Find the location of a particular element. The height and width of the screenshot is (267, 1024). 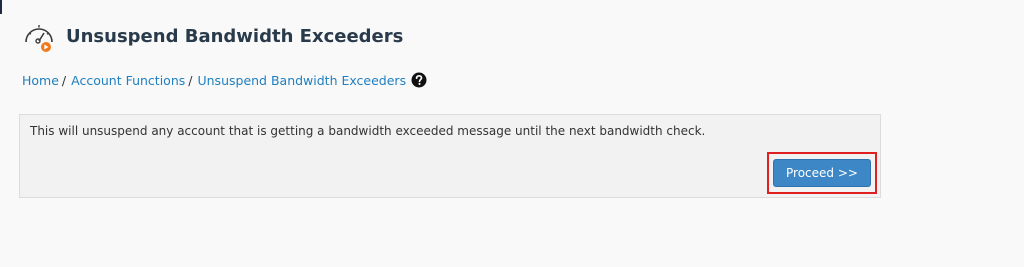

breadcrumb-home-link: Home is located at coordinates (40, 80).